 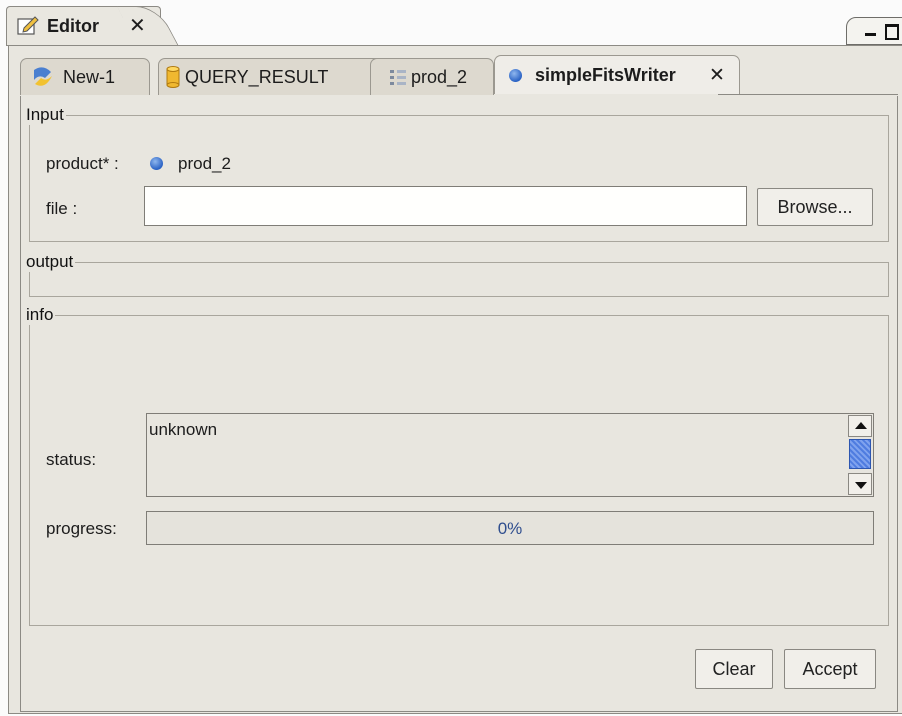 I want to click on edit-icon, so click(x=28, y=25).